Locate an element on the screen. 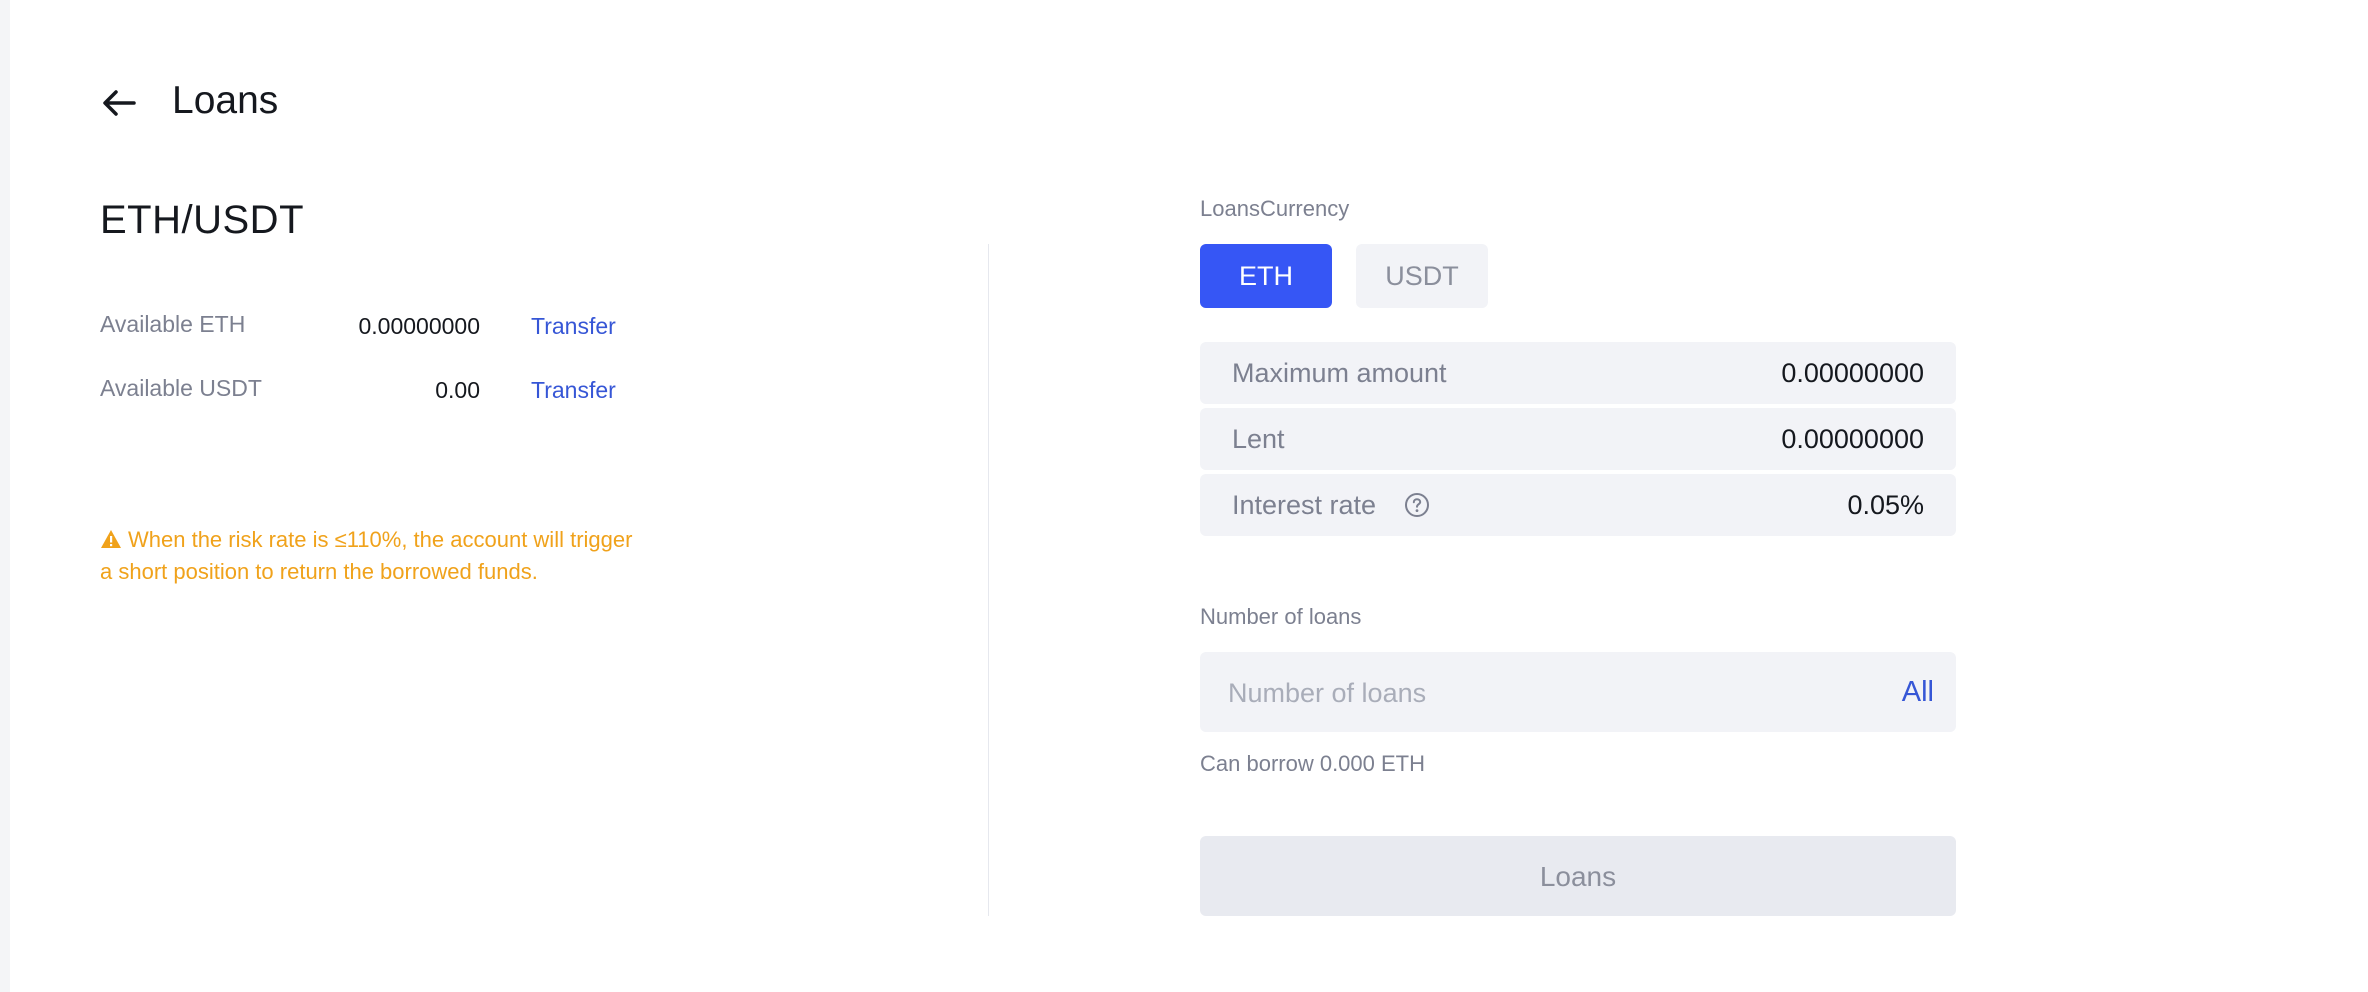 The image size is (2368, 992). asset-value: 0.00 is located at coordinates (457, 390).